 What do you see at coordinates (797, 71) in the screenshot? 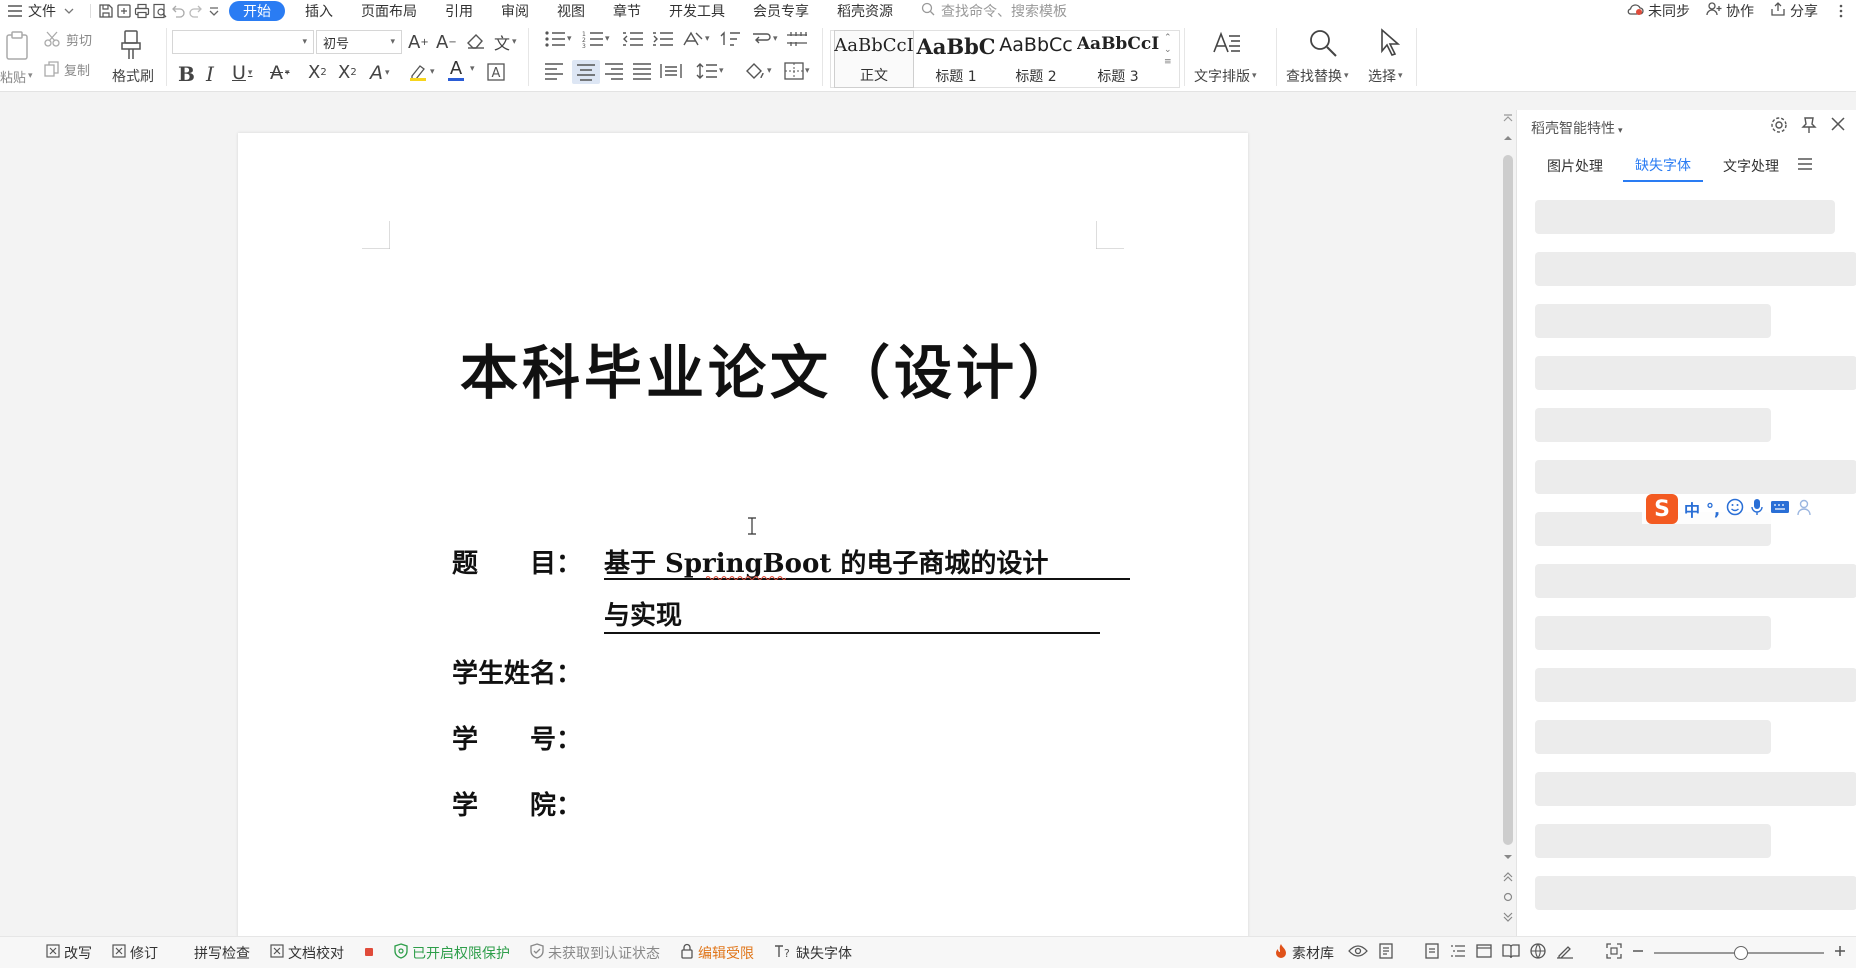
I see `borders-icon: ▾` at bounding box center [797, 71].